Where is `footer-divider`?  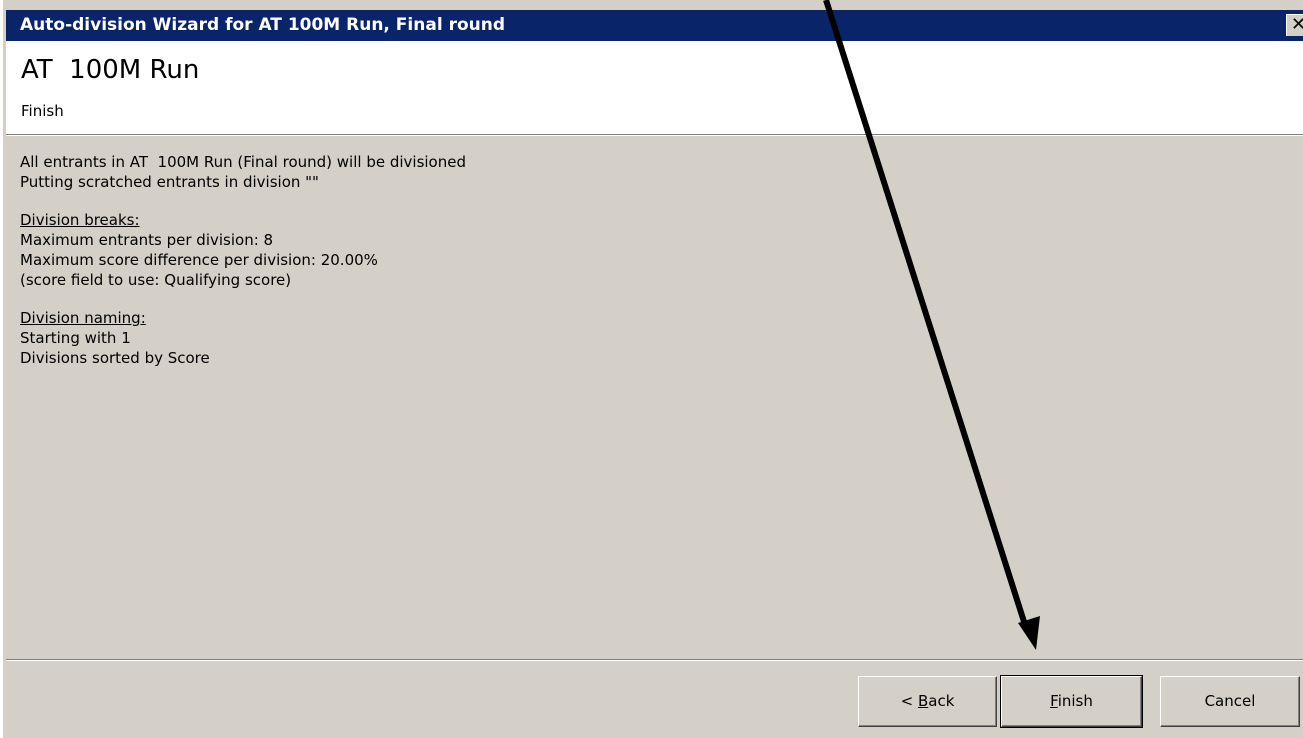 footer-divider is located at coordinates (654, 660).